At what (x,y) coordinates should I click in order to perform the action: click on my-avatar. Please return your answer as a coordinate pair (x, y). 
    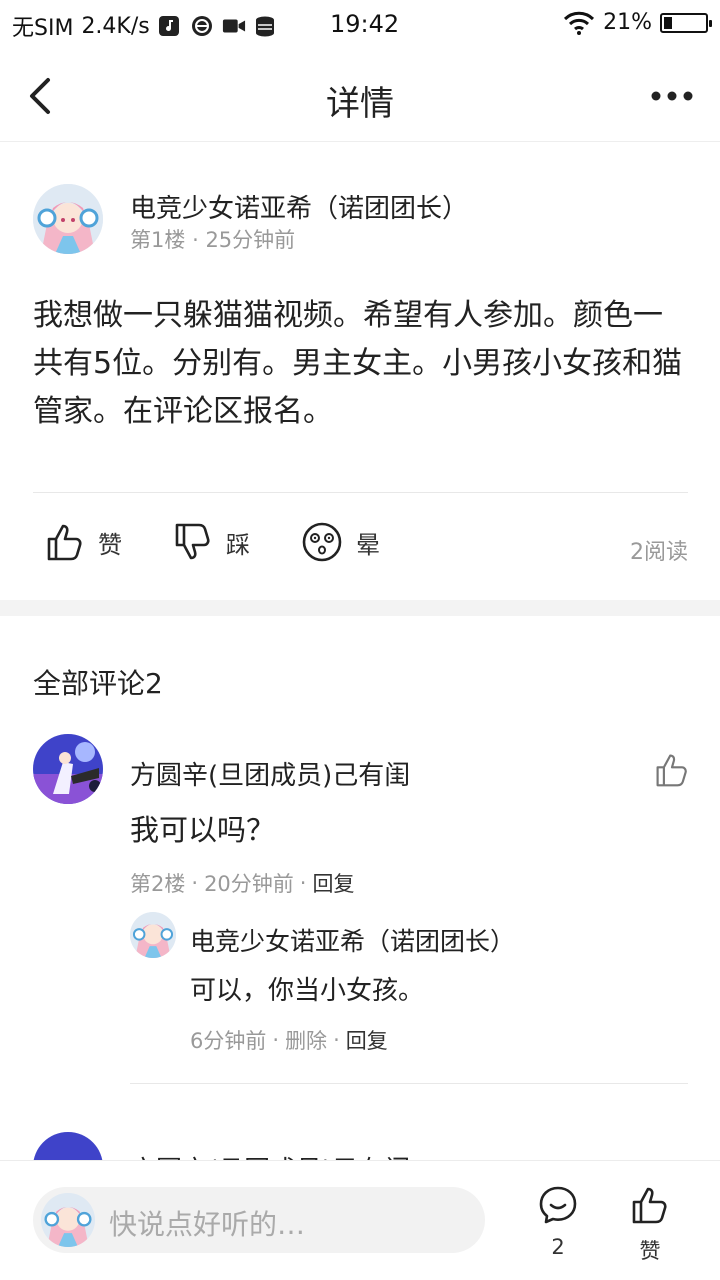
    Looking at the image, I should click on (68, 1220).